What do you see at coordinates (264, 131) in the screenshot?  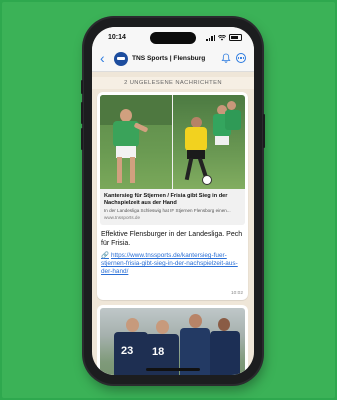 I see `power-button` at bounding box center [264, 131].